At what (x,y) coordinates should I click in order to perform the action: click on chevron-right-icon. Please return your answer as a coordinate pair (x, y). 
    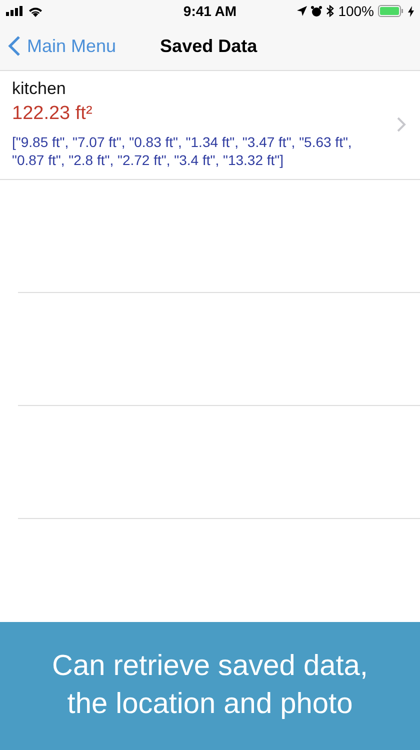
    Looking at the image, I should click on (401, 124).